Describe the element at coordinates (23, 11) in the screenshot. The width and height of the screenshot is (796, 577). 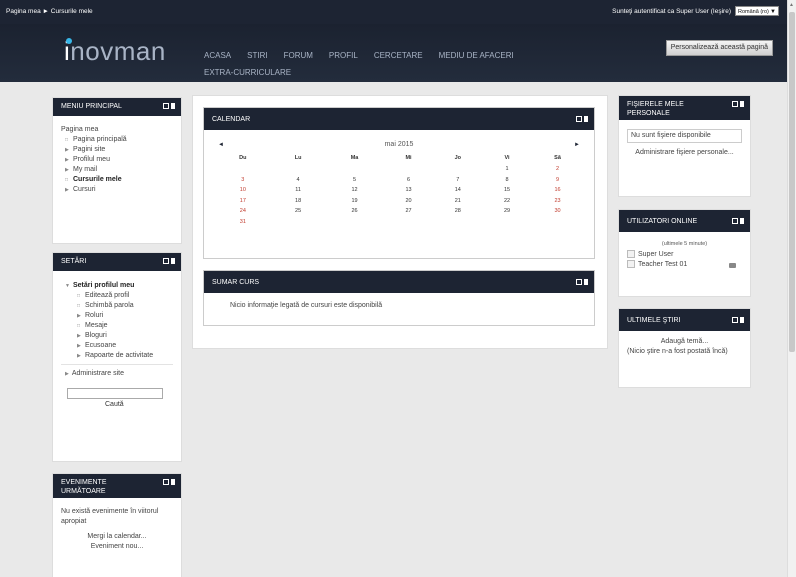
I see `breadcrumb-my-page: Pagina mea` at that location.